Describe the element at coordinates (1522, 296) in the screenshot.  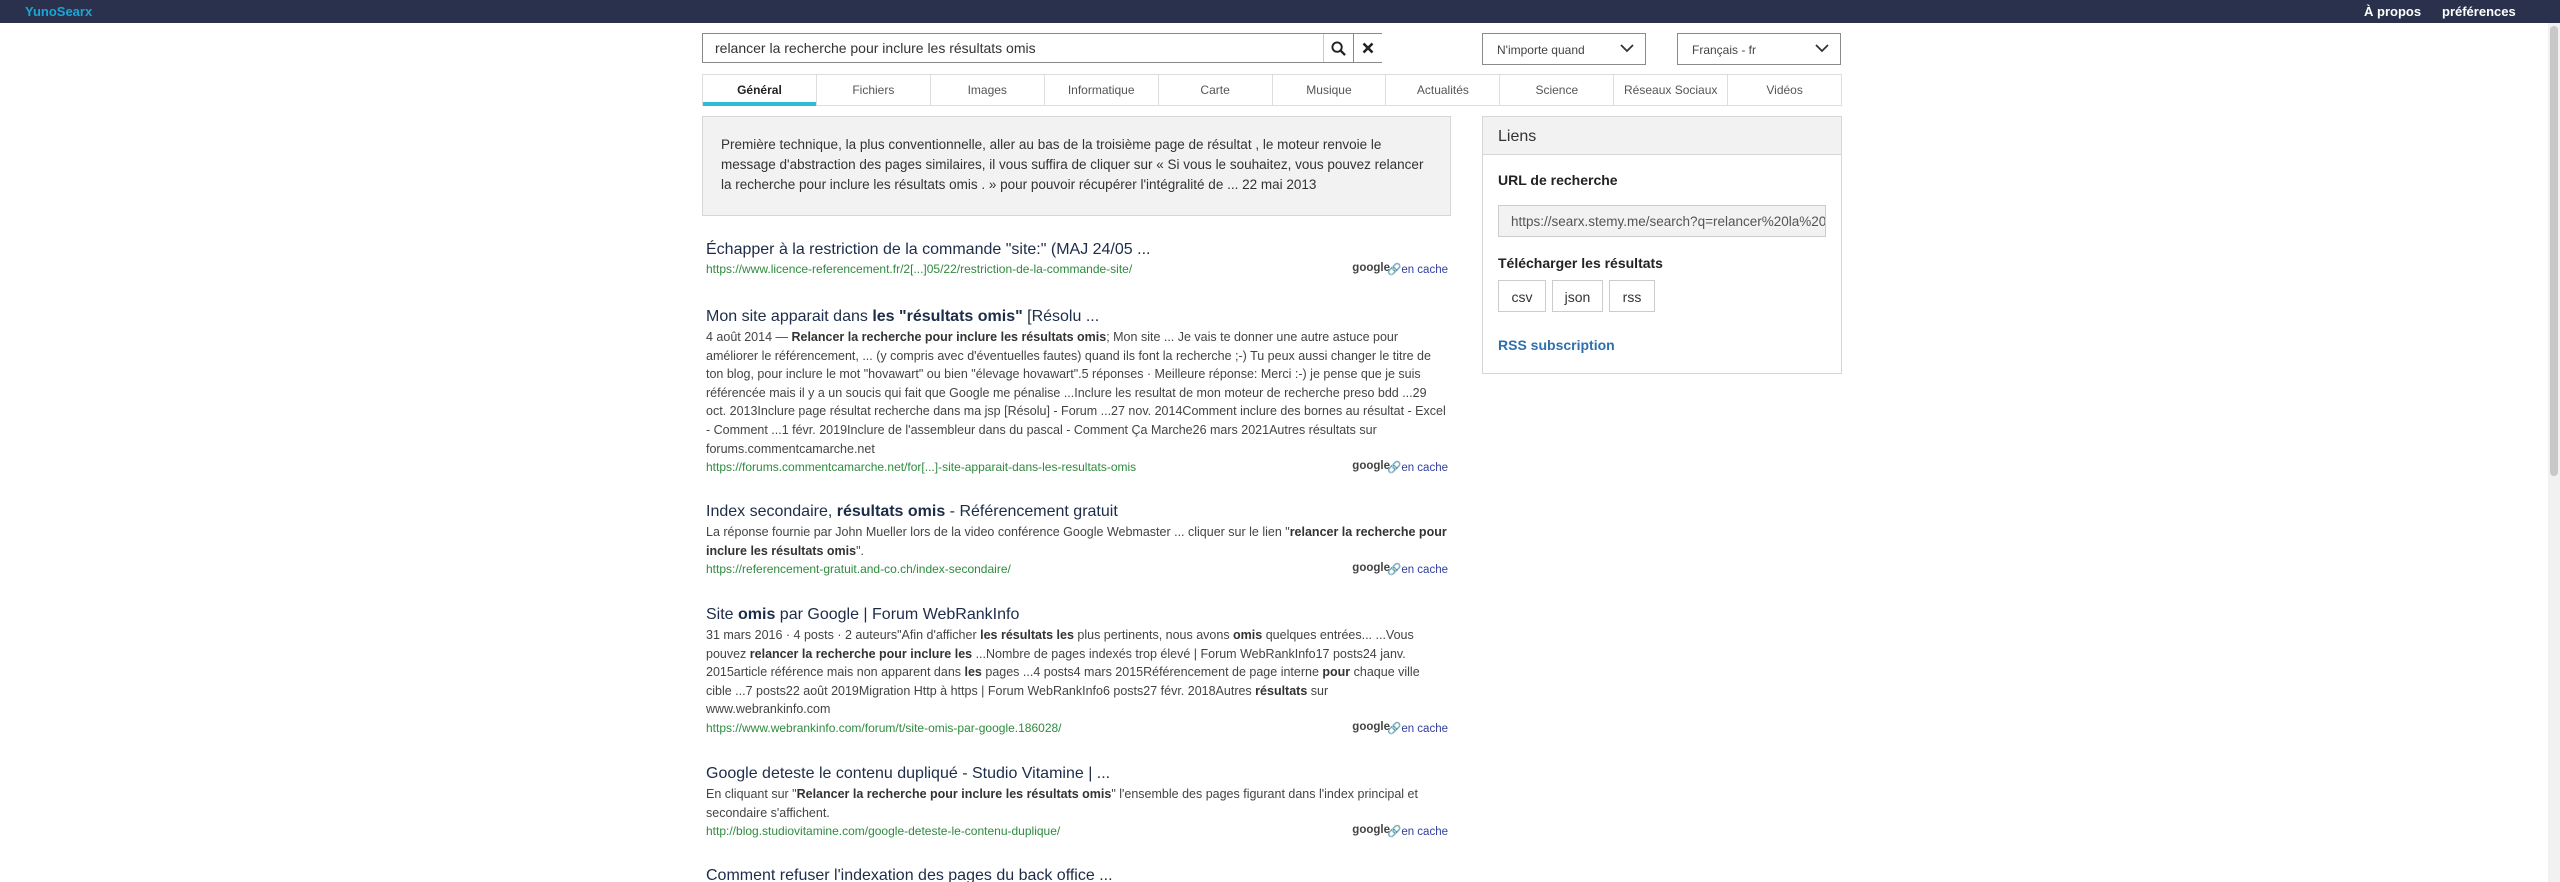
I see `download-csv-button: csv` at that location.